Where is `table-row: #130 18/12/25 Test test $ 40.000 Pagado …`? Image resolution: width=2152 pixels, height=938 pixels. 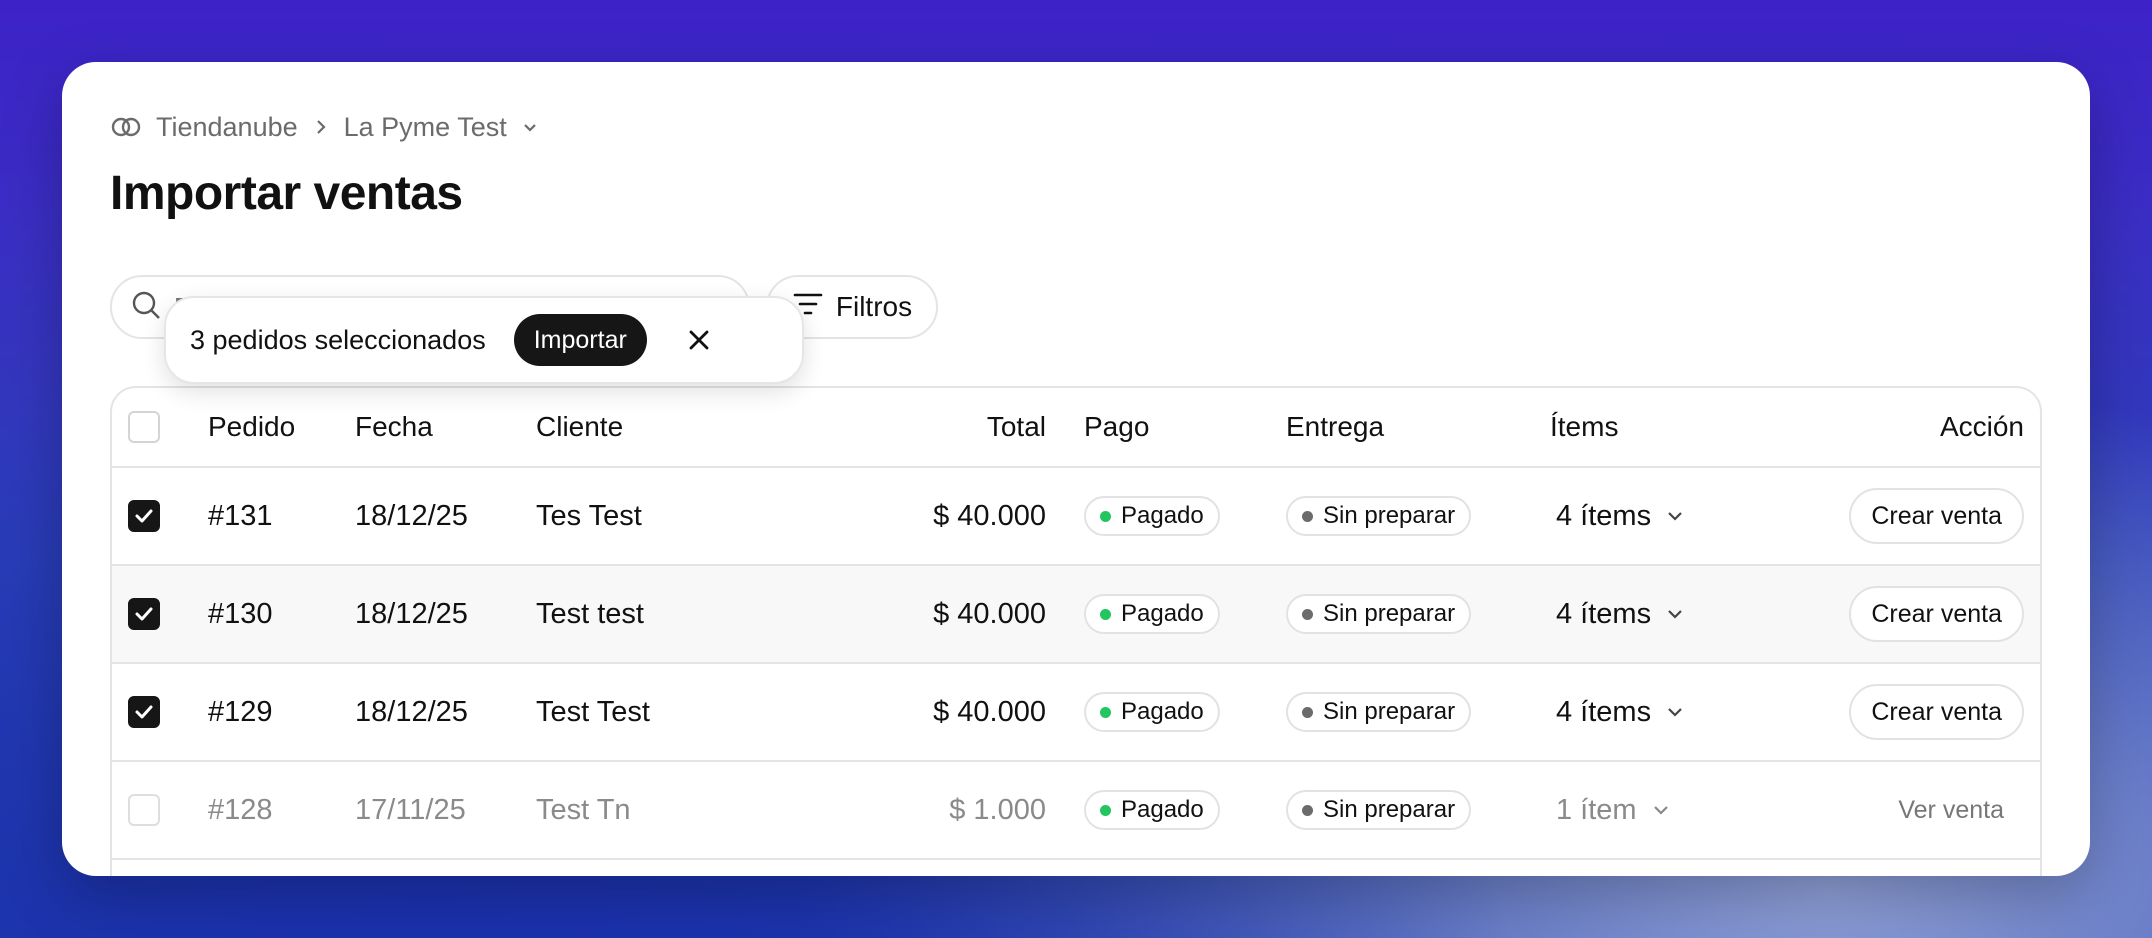 table-row: #130 18/12/25 Test test $ 40.000 Pagado … is located at coordinates (1076, 615).